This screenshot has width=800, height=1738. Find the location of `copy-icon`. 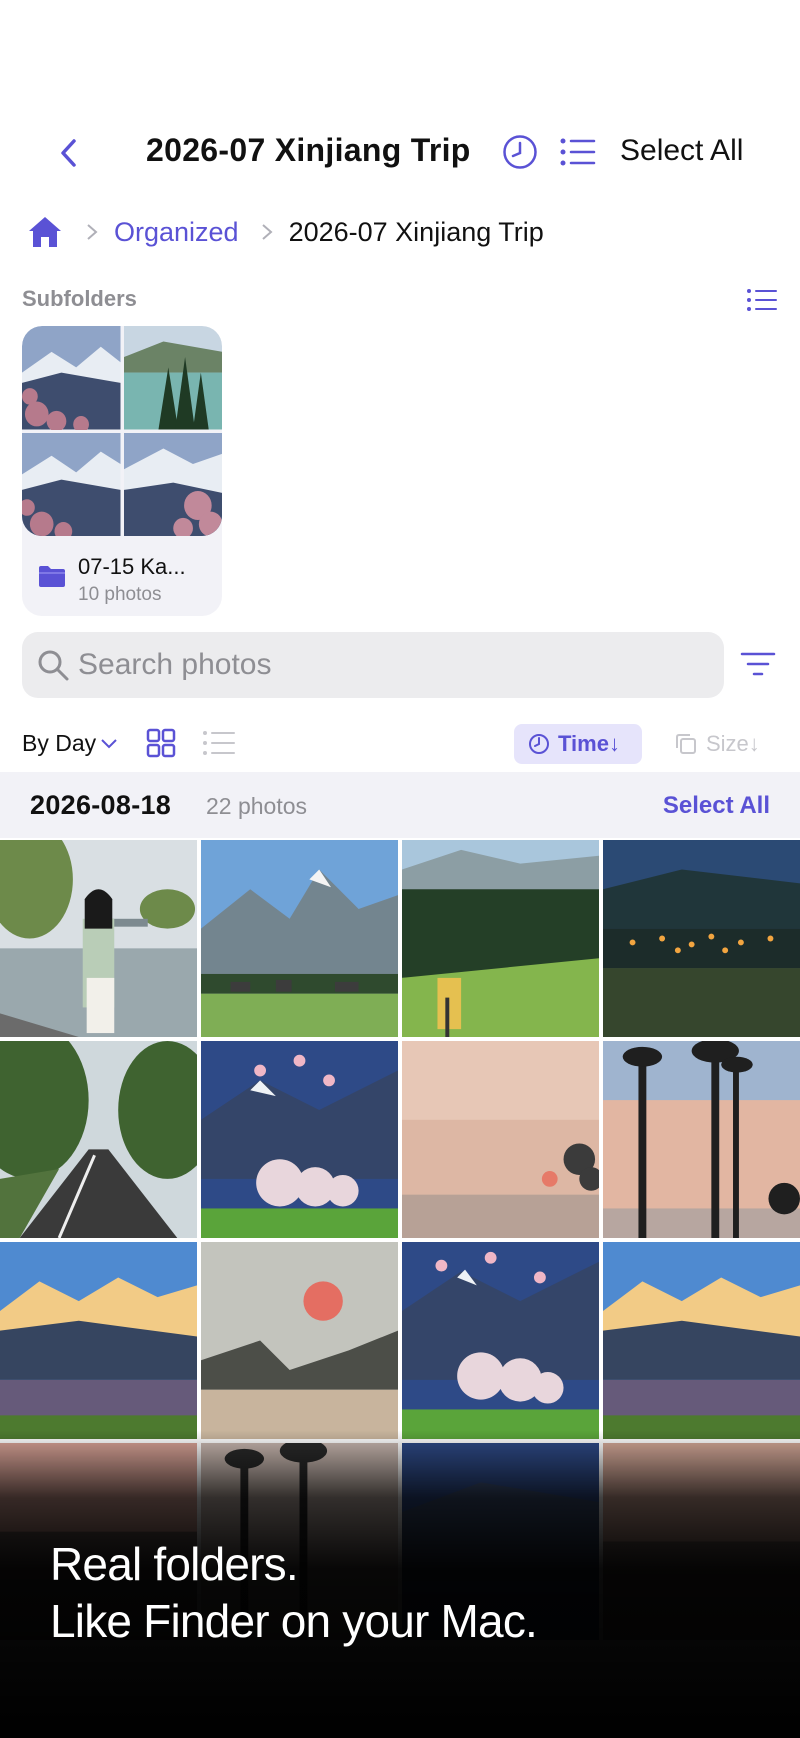

copy-icon is located at coordinates (686, 744).